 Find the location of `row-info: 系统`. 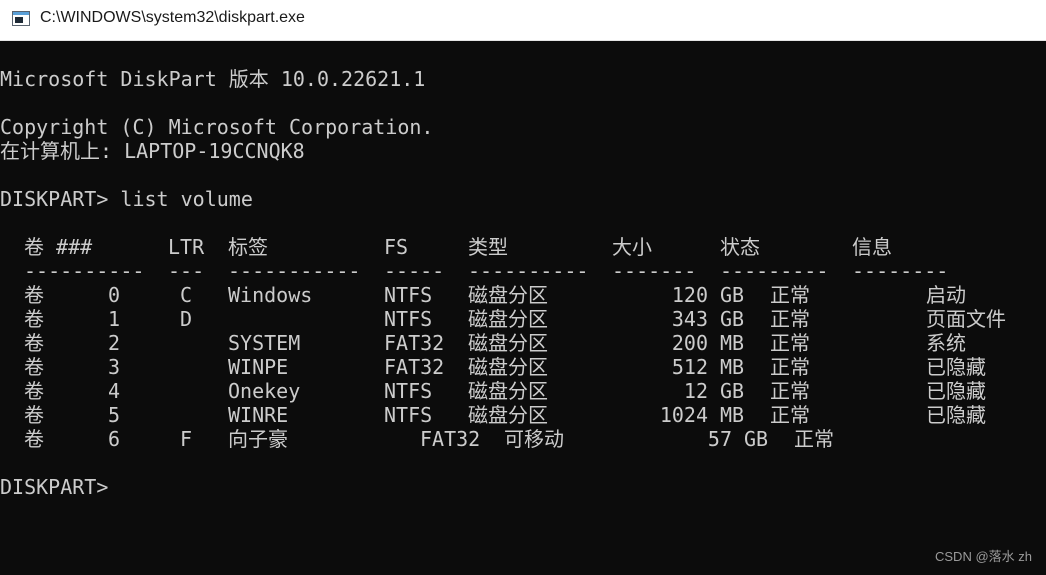

row-info: 系统 is located at coordinates (946, 343).